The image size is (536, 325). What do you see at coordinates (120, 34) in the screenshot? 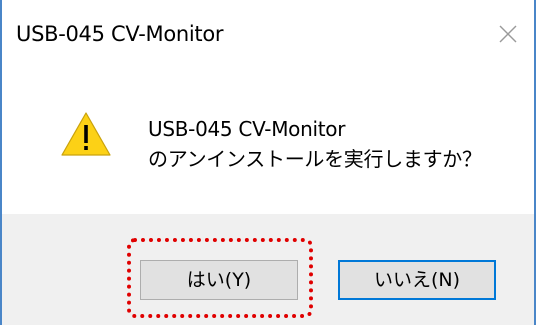
I see `window-title: USB-045 CV-Monitor` at bounding box center [120, 34].